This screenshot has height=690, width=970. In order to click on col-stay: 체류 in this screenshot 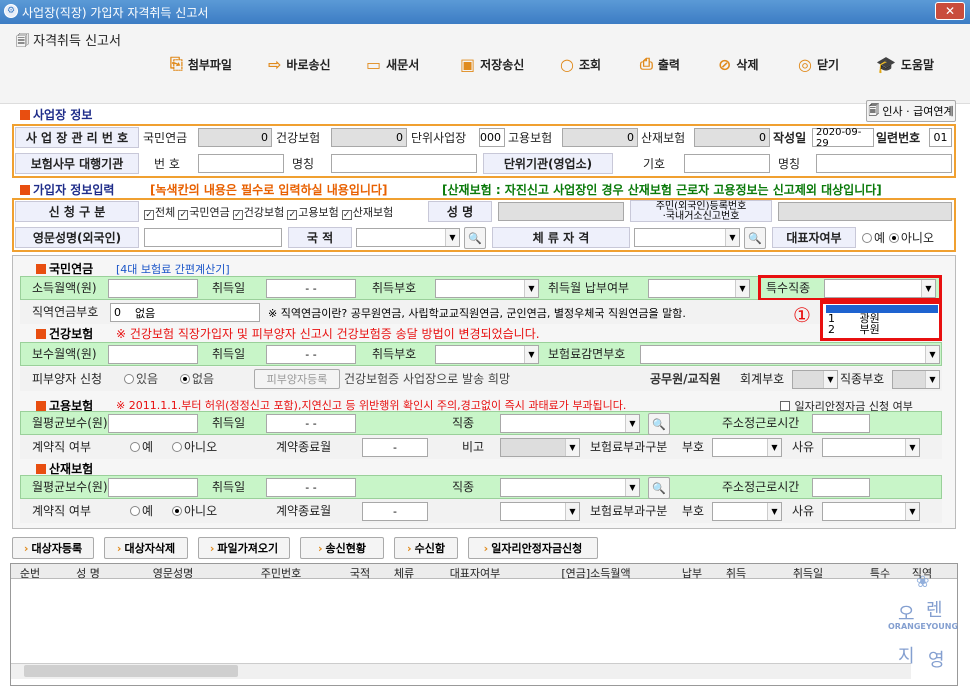, I will do `click(404, 572)`.